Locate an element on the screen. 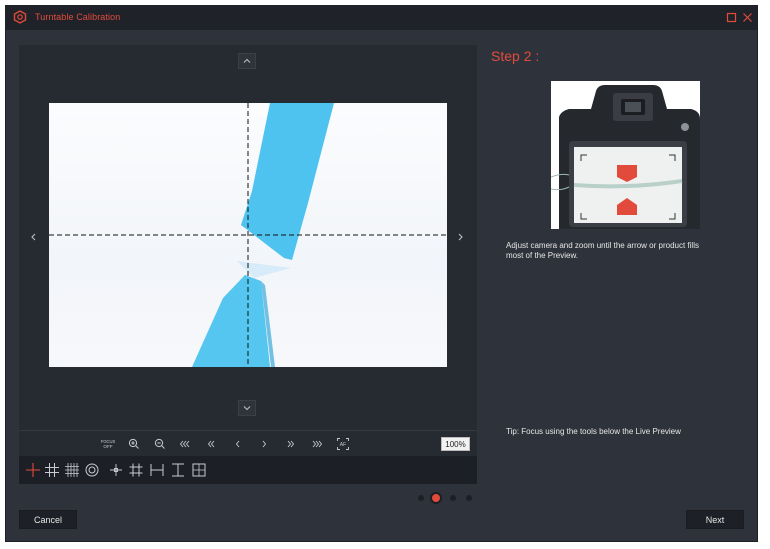 The image size is (770, 549). svg-text: OFF is located at coordinates (107, 446).